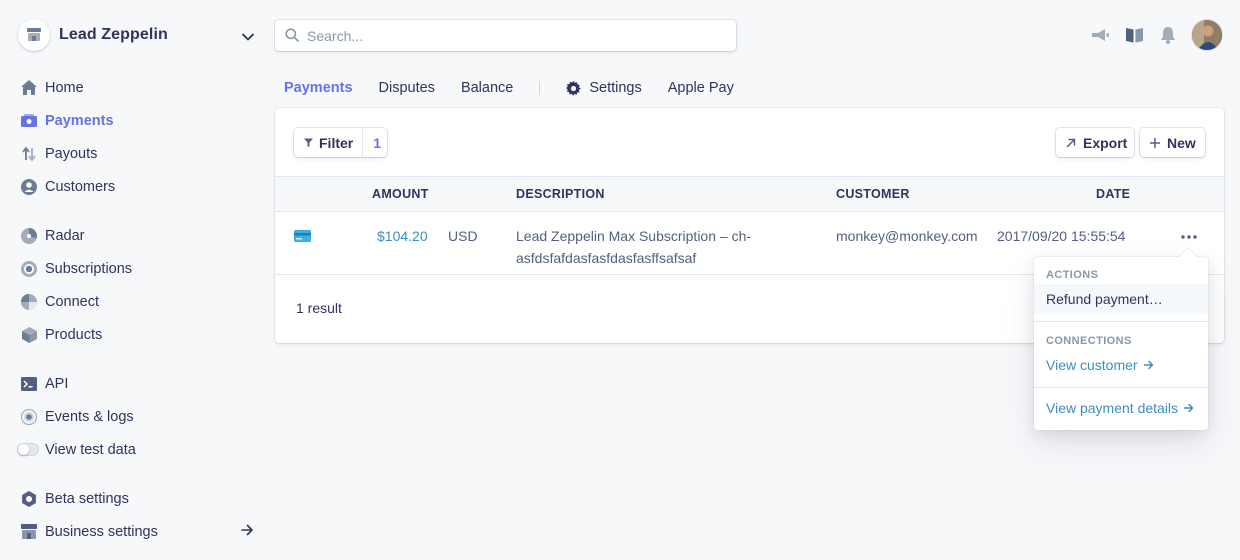 The height and width of the screenshot is (560, 1240). Describe the element at coordinates (907, 236) in the screenshot. I see `payment-customer: monkey@monkey.com` at that location.